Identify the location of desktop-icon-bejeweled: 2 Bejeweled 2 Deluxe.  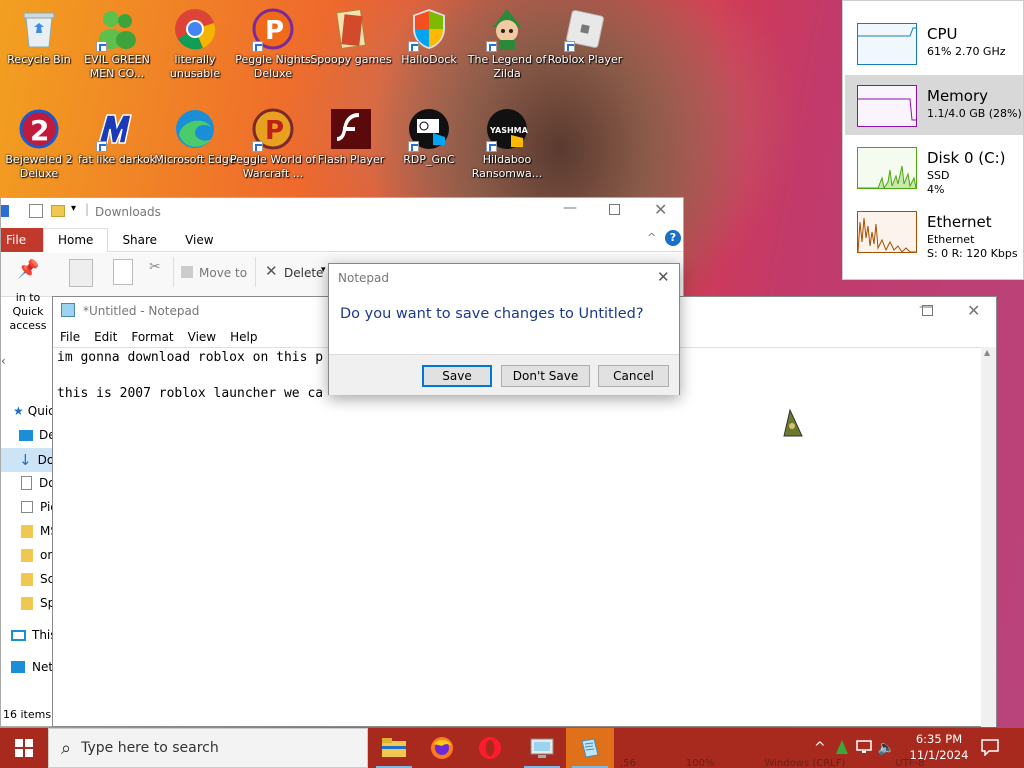
(39, 143).